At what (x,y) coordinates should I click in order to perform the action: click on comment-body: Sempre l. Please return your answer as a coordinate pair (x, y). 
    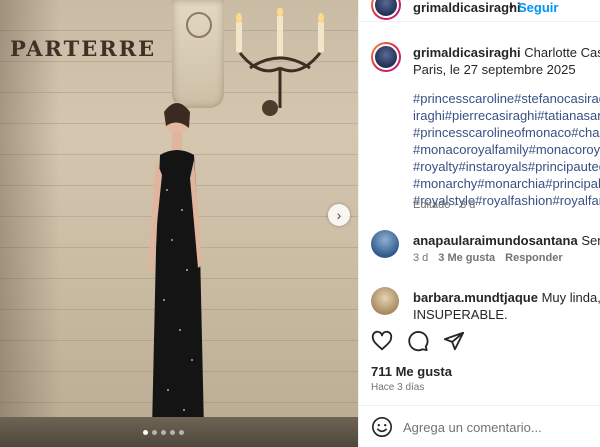
    Looking at the image, I should click on (590, 240).